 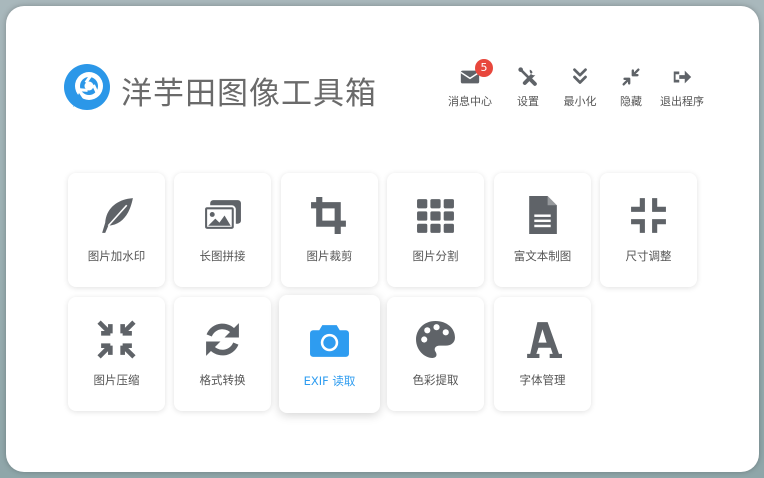 What do you see at coordinates (682, 101) in the screenshot?
I see `exit-label: 退出程序` at bounding box center [682, 101].